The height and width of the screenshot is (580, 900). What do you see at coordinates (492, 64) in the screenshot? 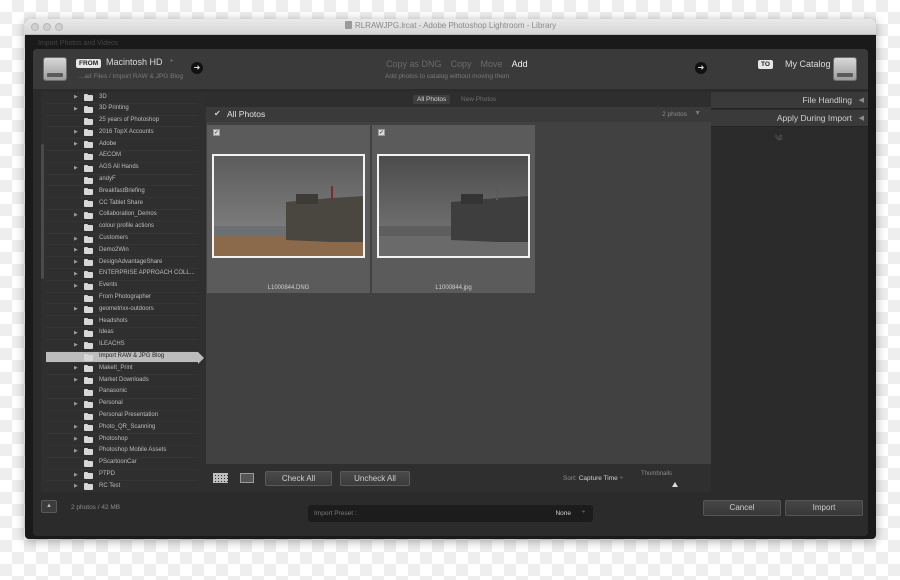
I see `mode-move: Move` at bounding box center [492, 64].